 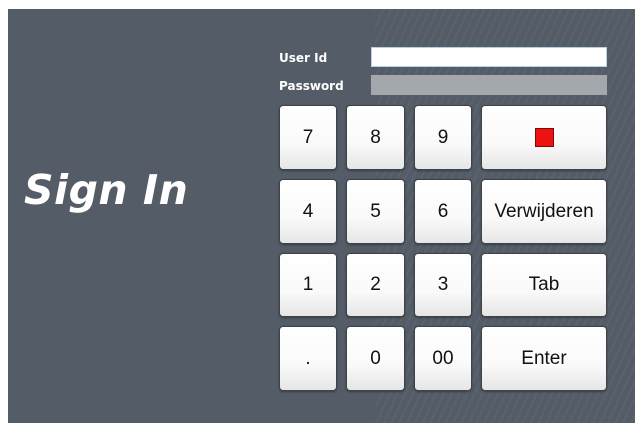 I want to click on key-4: 4, so click(x=308, y=211).